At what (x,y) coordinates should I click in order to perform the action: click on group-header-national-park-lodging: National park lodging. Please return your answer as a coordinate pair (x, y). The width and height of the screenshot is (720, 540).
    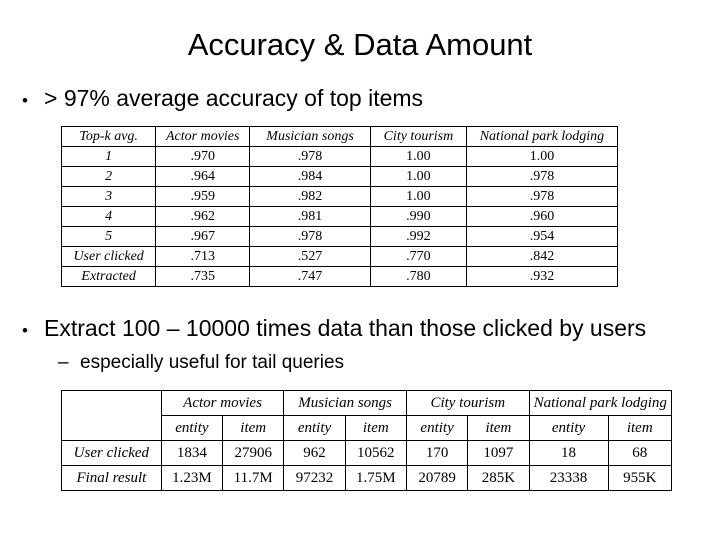
    Looking at the image, I should click on (600, 403).